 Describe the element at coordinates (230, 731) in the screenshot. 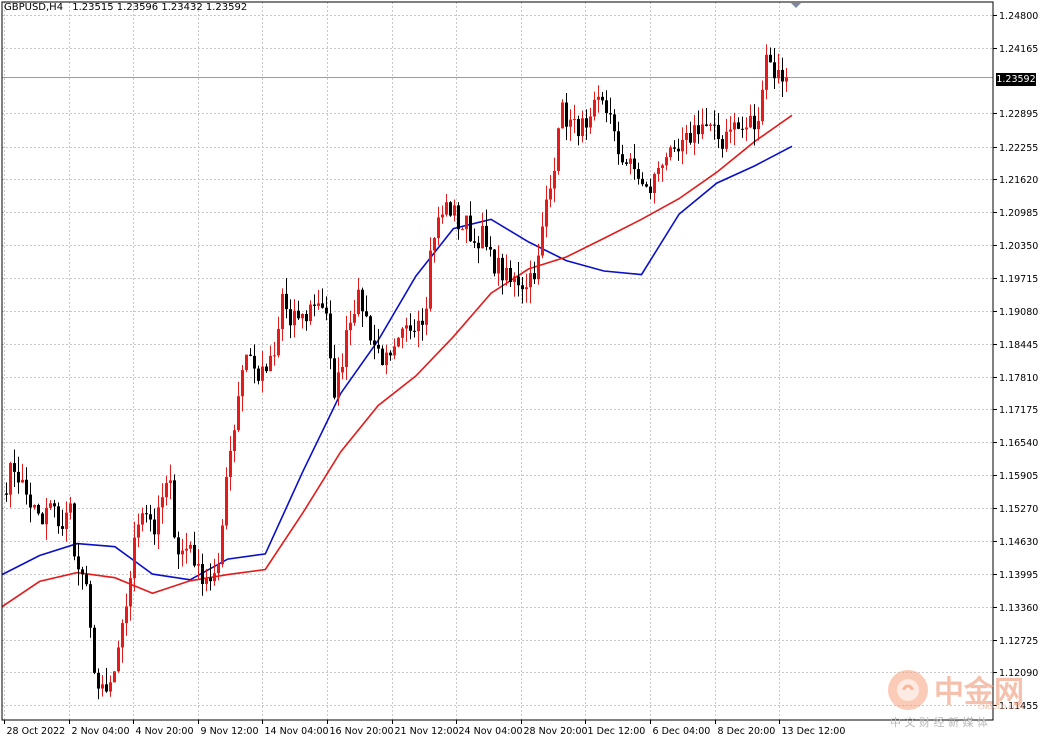

I see `x-tick-label: 9 Nov 12:00` at that location.